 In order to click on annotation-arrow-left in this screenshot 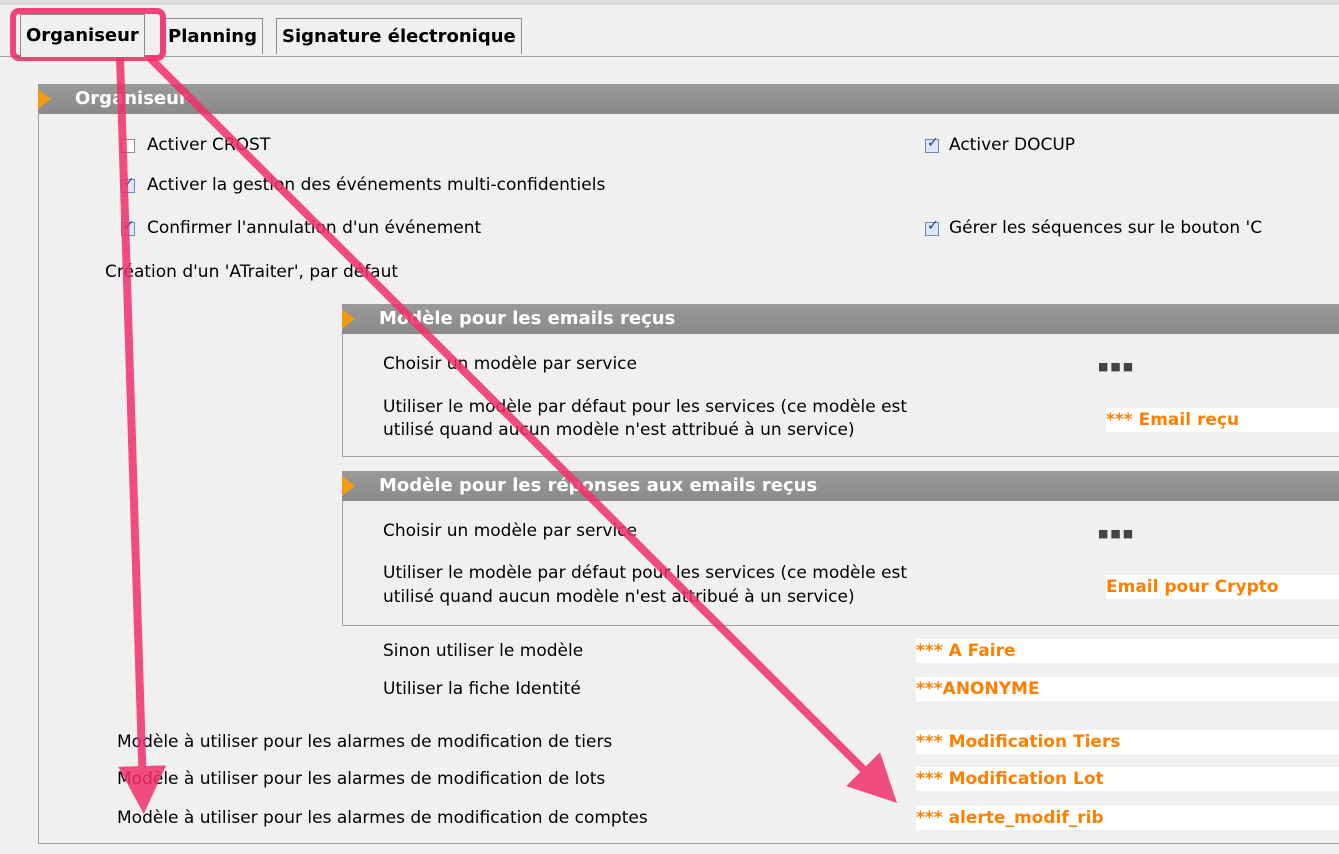, I will do `click(141, 435)`.